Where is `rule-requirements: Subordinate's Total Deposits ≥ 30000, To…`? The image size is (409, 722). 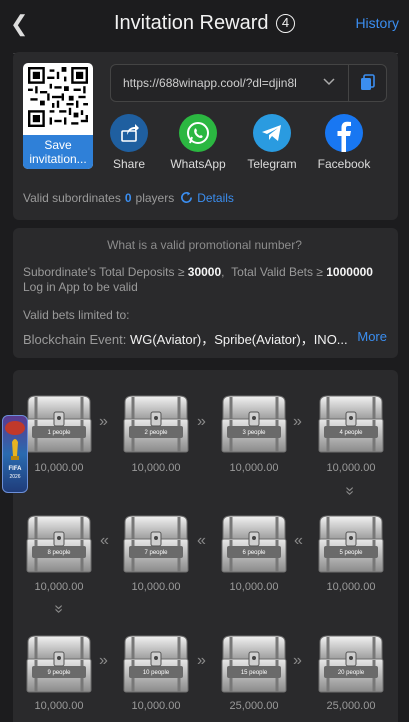 rule-requirements: Subordinate's Total Deposits ≥ 30000, To… is located at coordinates (198, 272).